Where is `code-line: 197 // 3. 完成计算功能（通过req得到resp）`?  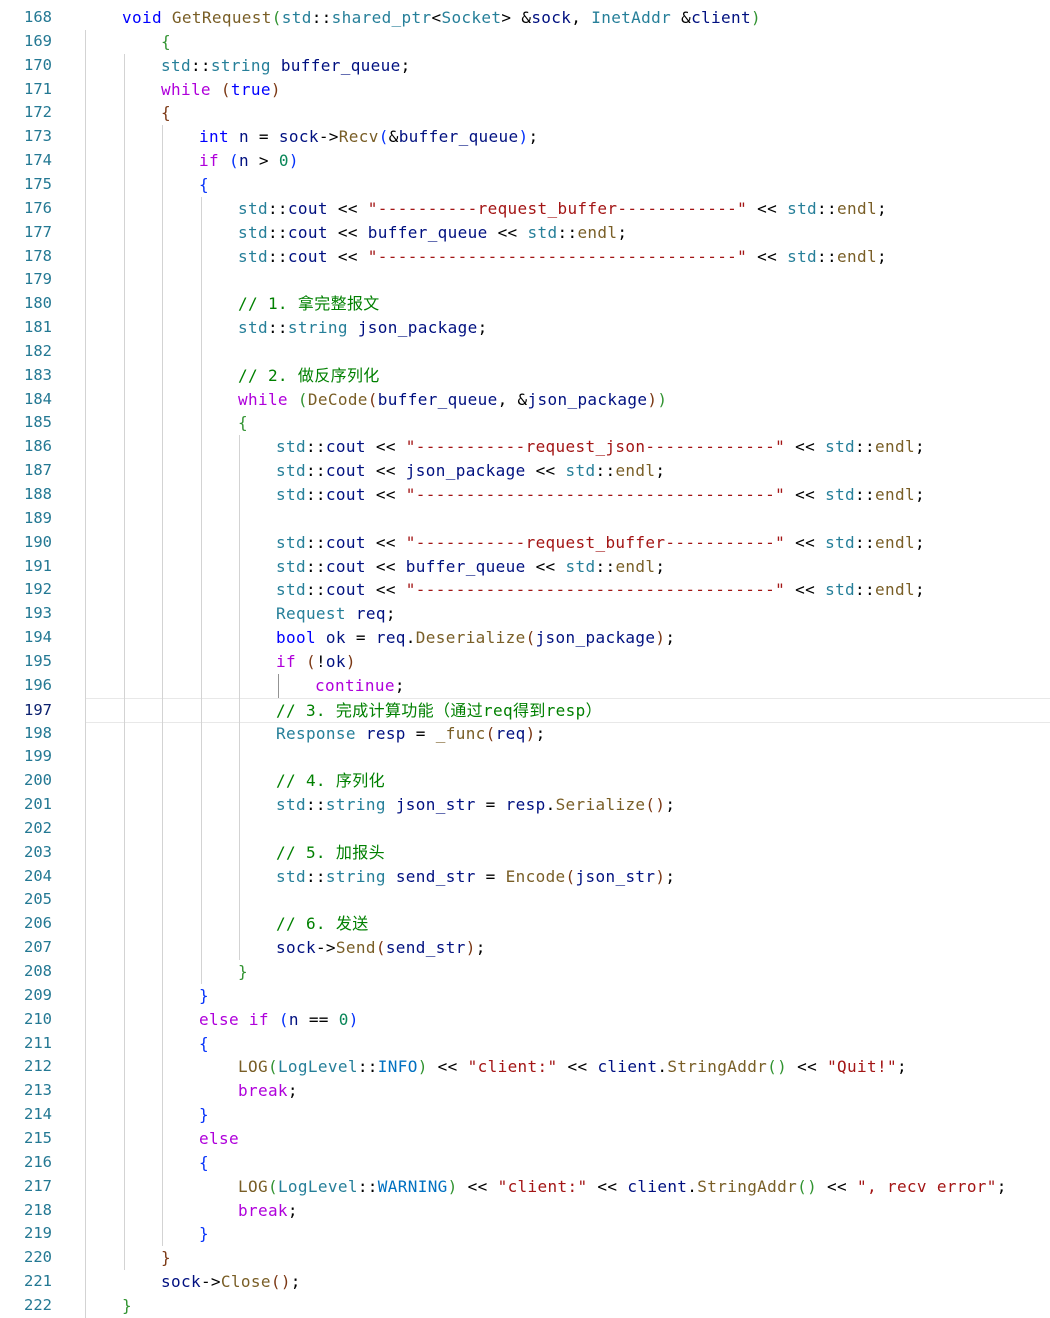 code-line: 197 // 3. 完成计算功能（通过req得到resp） is located at coordinates (537, 710).